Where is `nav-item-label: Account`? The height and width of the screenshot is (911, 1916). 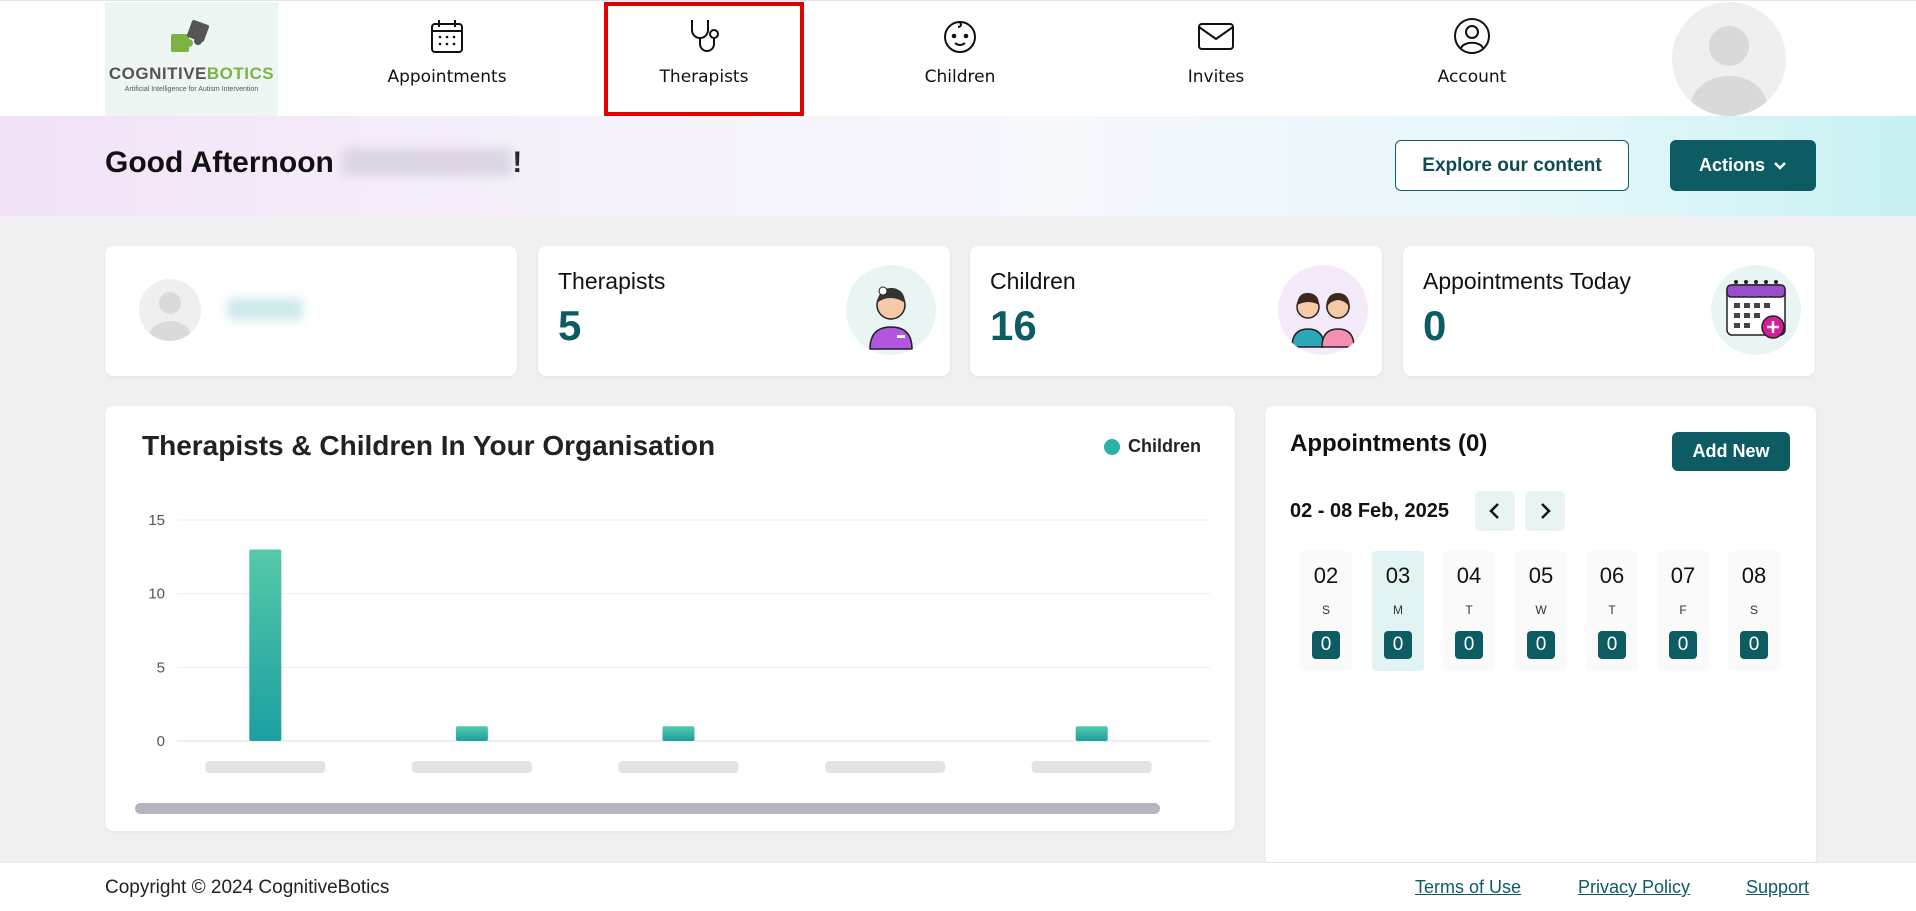
nav-item-label: Account is located at coordinates (1472, 77).